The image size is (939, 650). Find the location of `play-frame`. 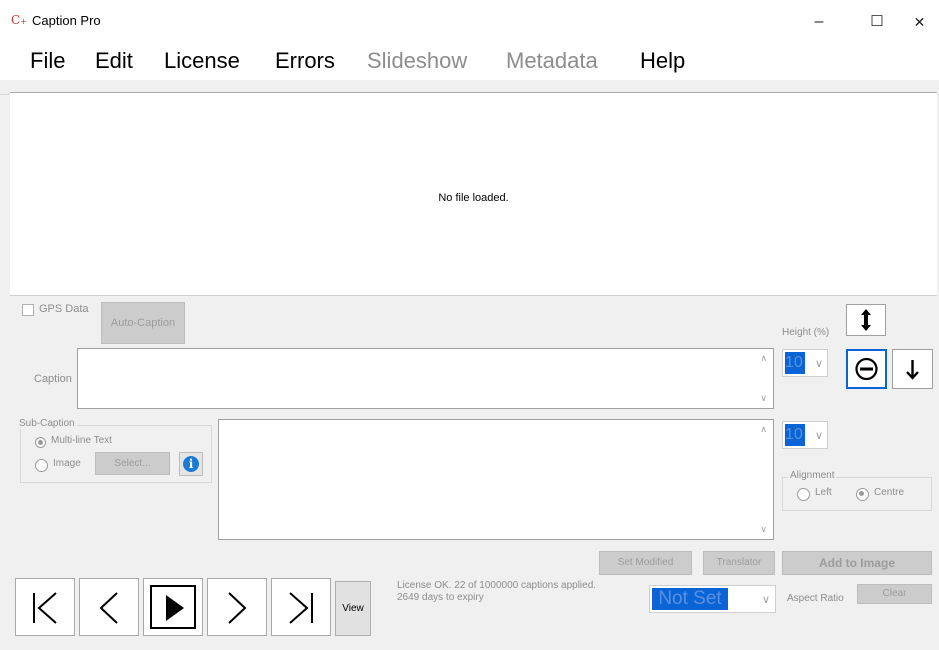

play-frame is located at coordinates (173, 607).